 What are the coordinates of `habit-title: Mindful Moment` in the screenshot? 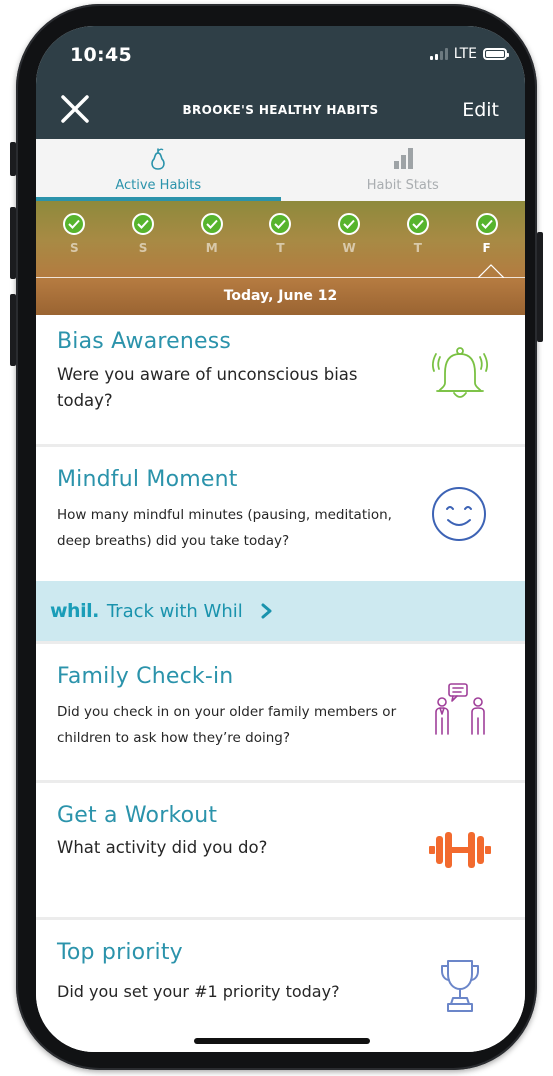 It's located at (147, 479).